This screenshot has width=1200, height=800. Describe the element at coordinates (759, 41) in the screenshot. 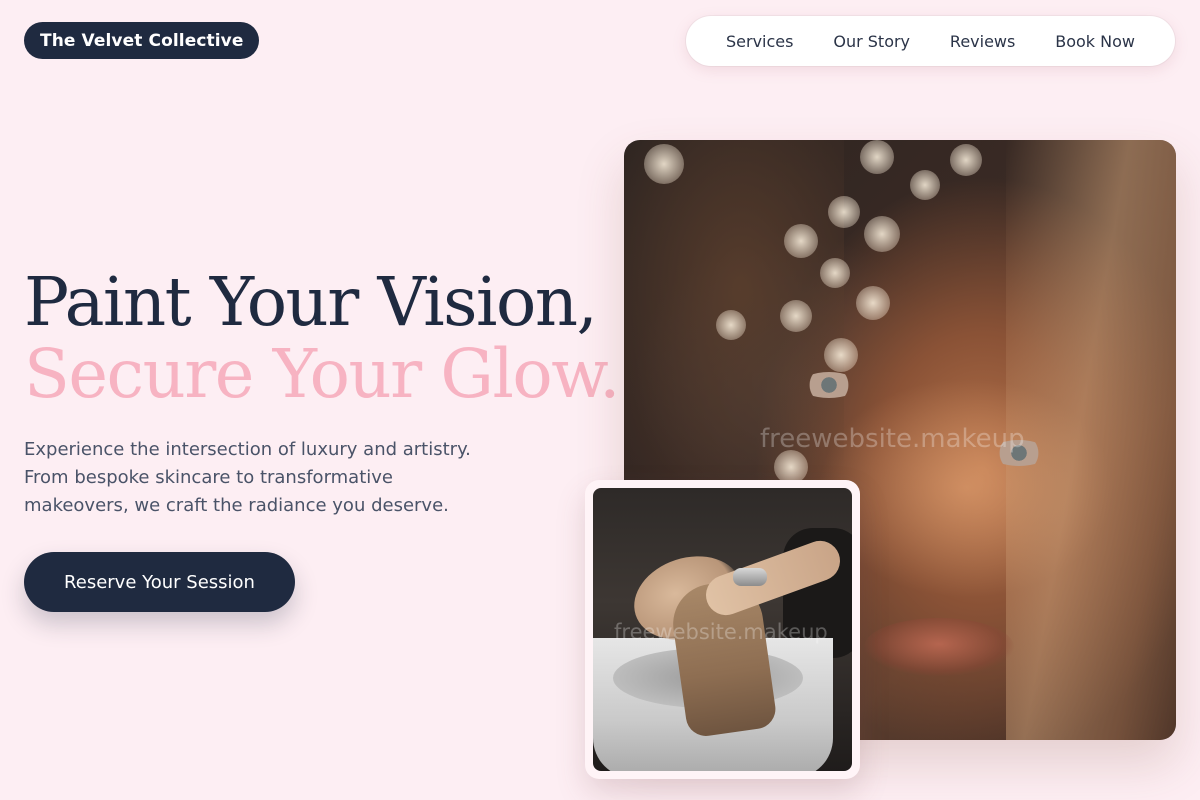

I see `nav-item-services: Services` at that location.